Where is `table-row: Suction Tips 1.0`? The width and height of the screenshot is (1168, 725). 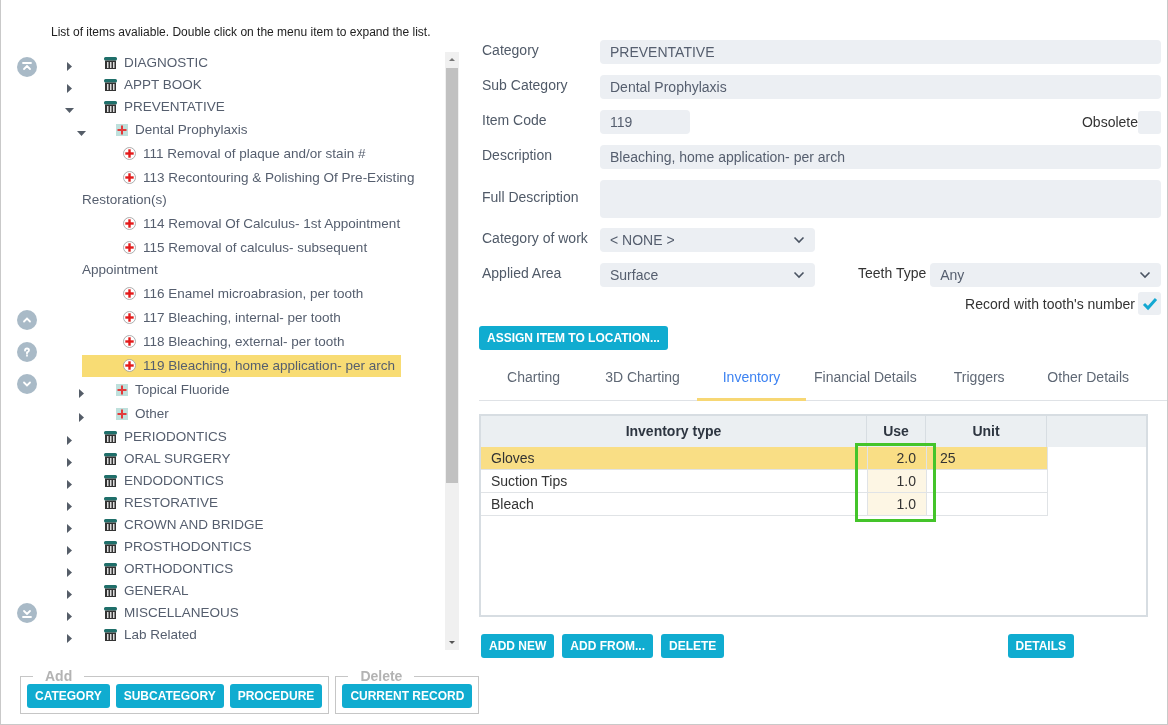
table-row: Suction Tips 1.0 is located at coordinates (764, 481).